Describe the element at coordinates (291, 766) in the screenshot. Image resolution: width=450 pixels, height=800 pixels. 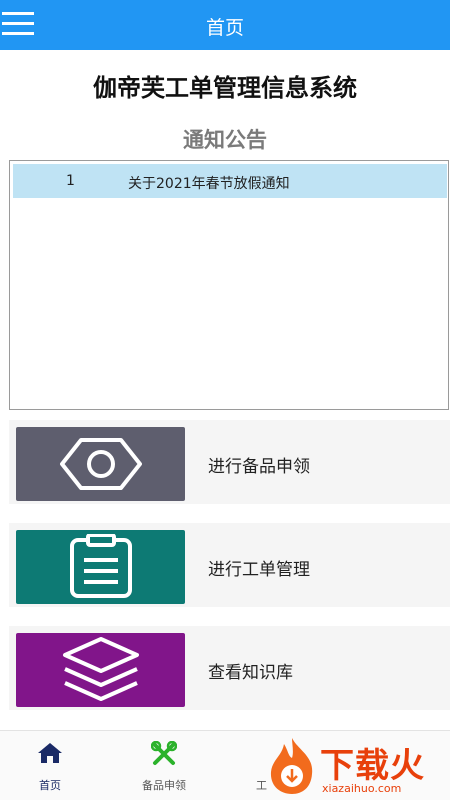
I see `flame-logo-icon` at that location.